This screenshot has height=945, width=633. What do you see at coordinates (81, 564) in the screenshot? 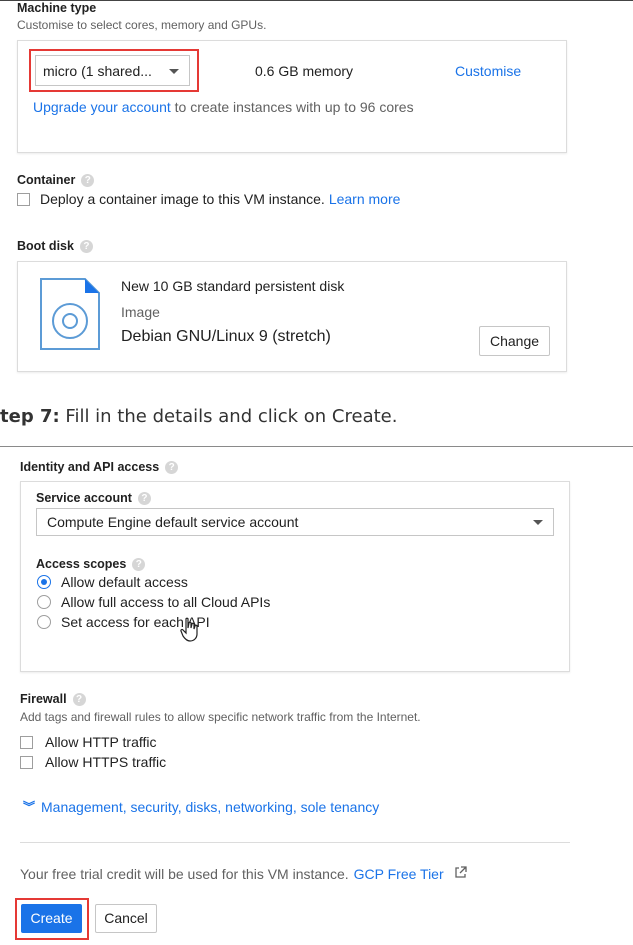
I see `access-scopes-label: Access scopes` at bounding box center [81, 564].